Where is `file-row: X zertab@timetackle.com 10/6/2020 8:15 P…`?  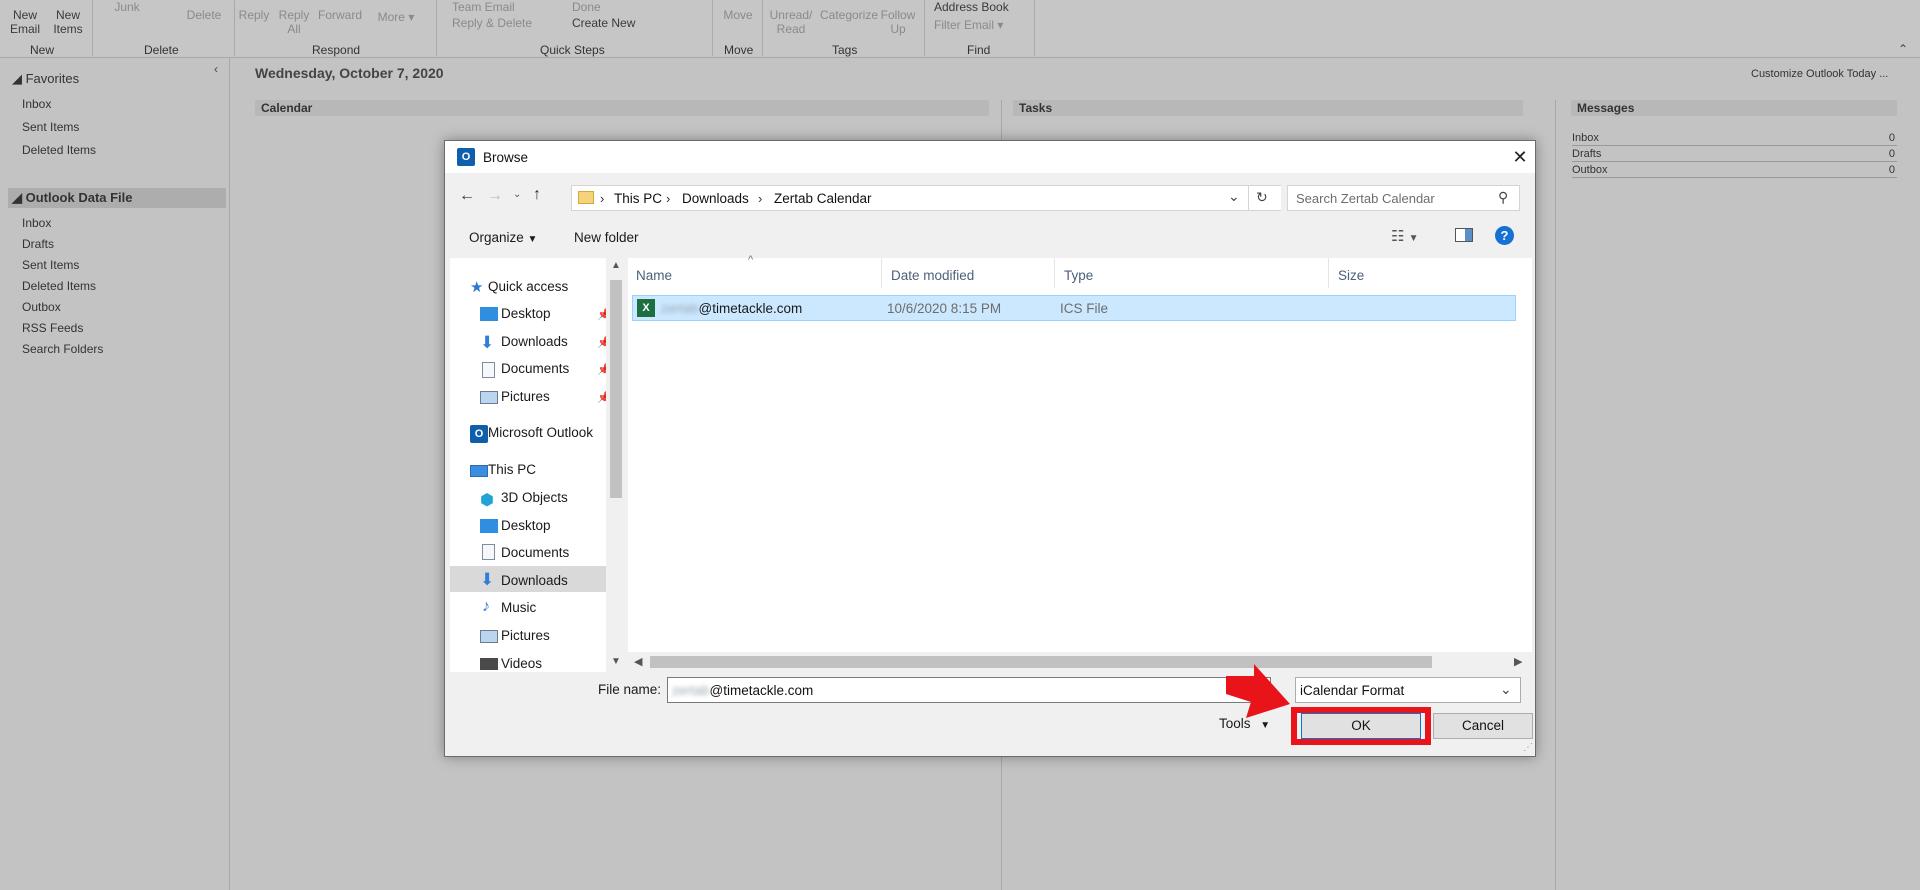 file-row: X zertab@timetackle.com 10/6/2020 8:15 P… is located at coordinates (1074, 308).